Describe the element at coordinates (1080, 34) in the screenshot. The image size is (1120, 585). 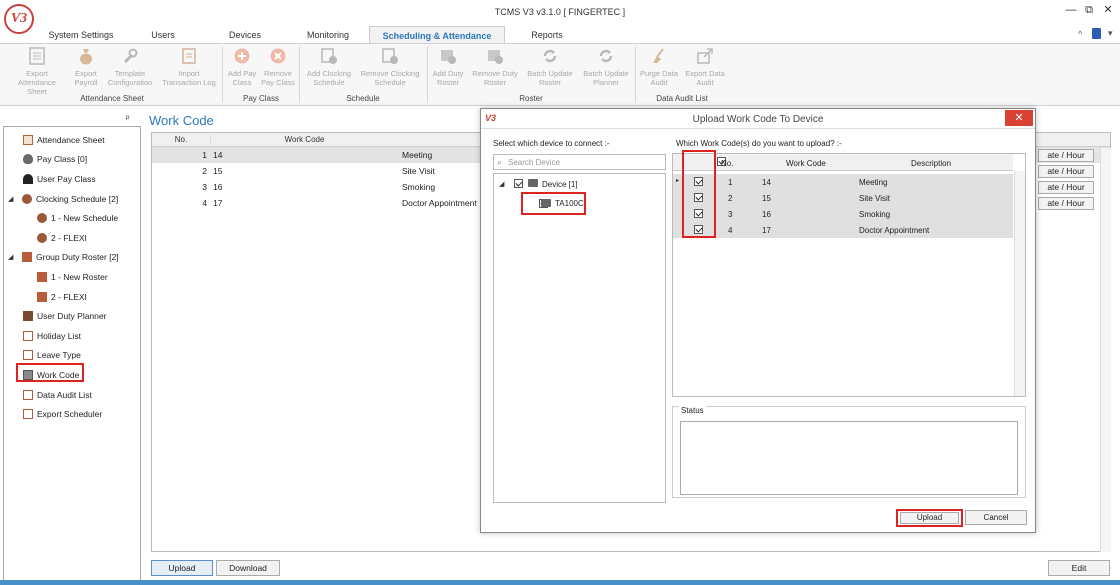
I see `collapse-ribbon-icon: ^` at that location.